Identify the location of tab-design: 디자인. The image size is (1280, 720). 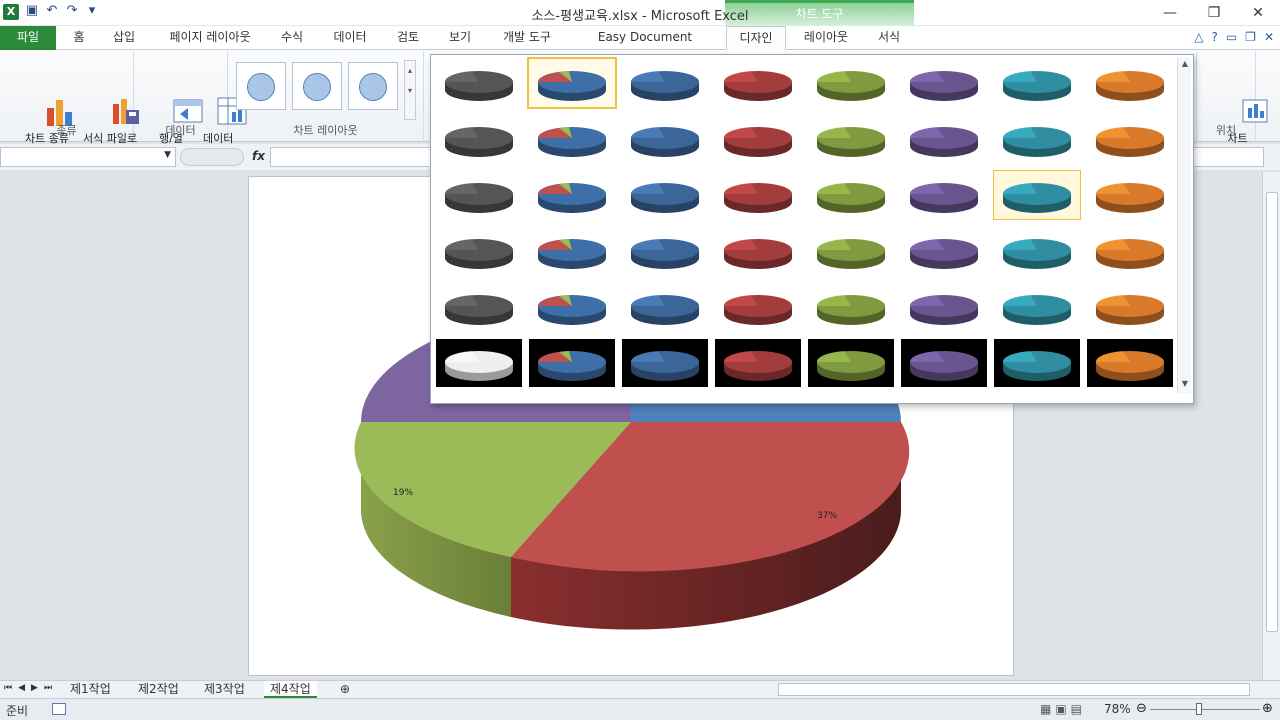
(756, 38).